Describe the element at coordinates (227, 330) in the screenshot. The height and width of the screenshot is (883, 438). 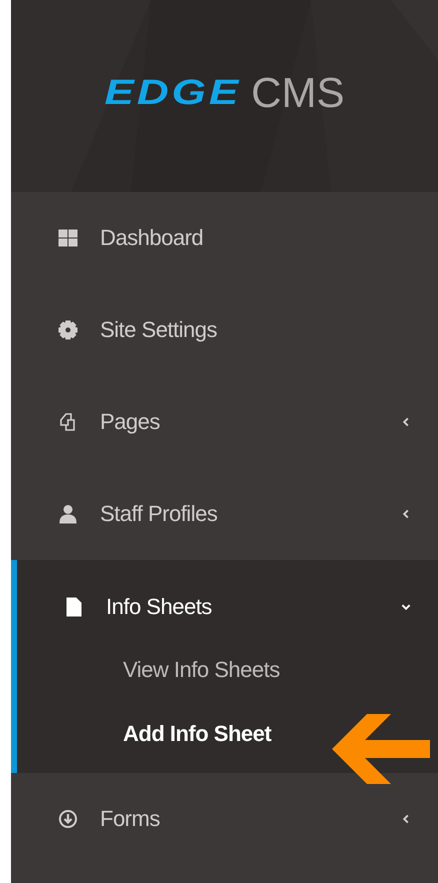
I see `menu-item: Site Settings` at that location.